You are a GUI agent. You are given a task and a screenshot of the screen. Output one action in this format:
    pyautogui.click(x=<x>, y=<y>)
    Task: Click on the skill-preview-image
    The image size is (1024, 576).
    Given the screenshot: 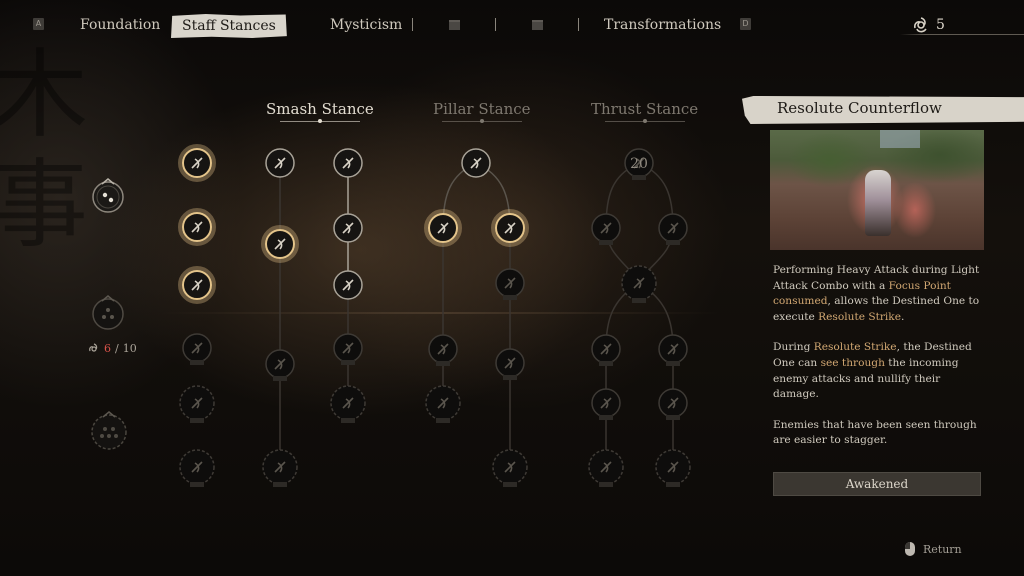 What is the action you would take?
    pyautogui.click(x=877, y=190)
    